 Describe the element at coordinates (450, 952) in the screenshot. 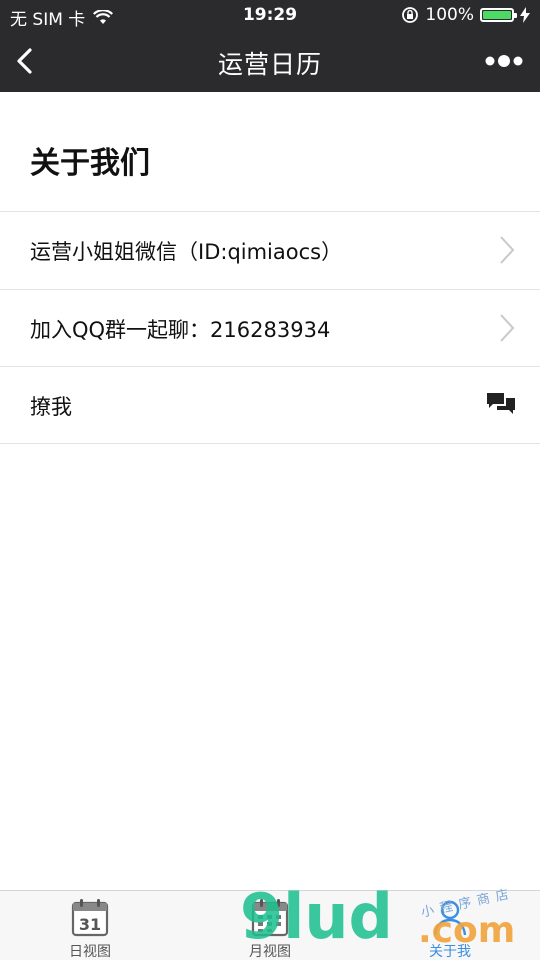

I see `tab-label: 关于我` at that location.